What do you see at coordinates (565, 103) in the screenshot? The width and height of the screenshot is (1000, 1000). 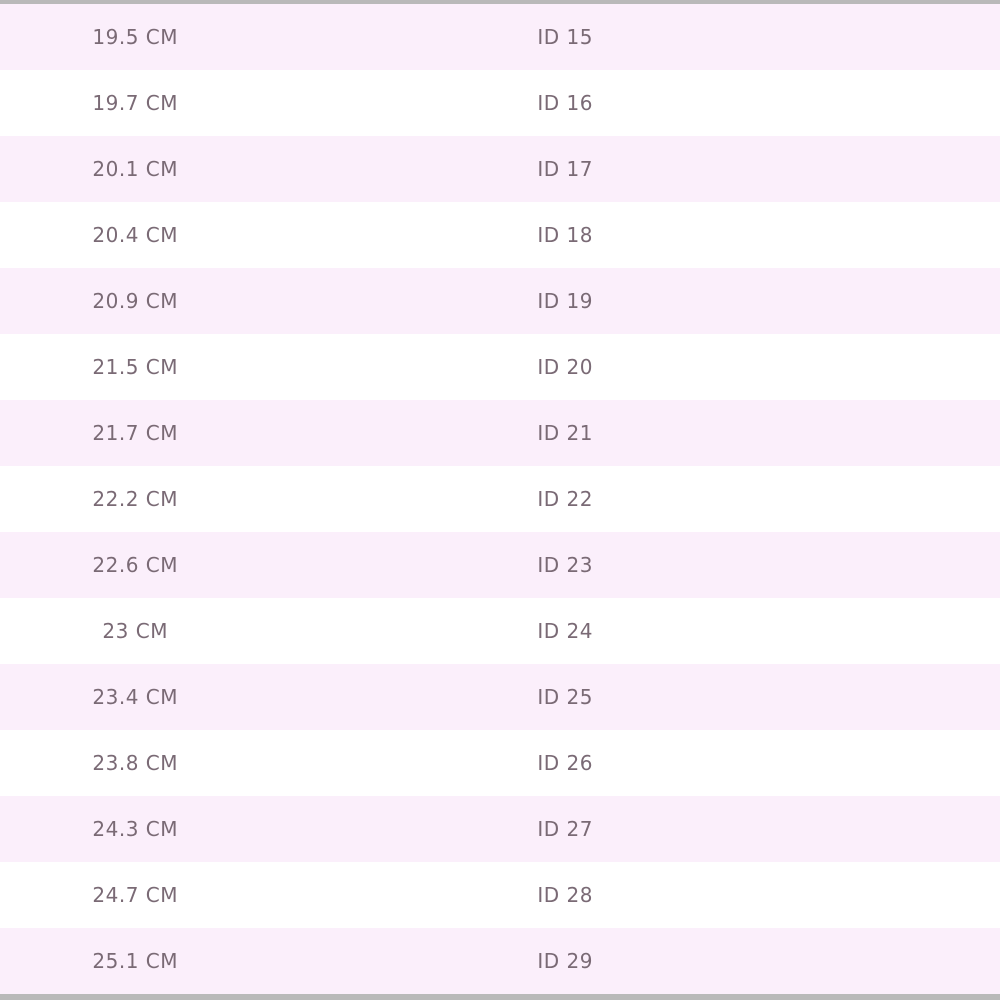 I see `size-id-cell: ID 16` at bounding box center [565, 103].